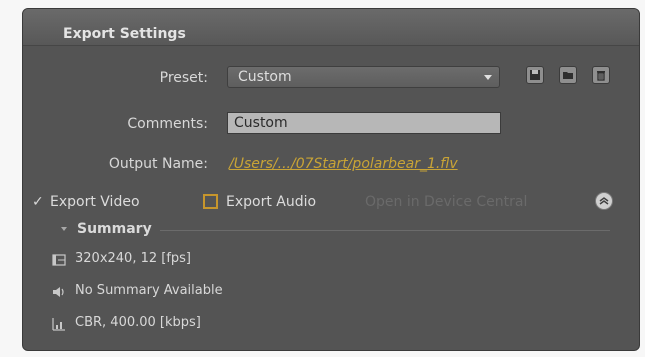  I want to click on chevron-down-icon, so click(488, 77).